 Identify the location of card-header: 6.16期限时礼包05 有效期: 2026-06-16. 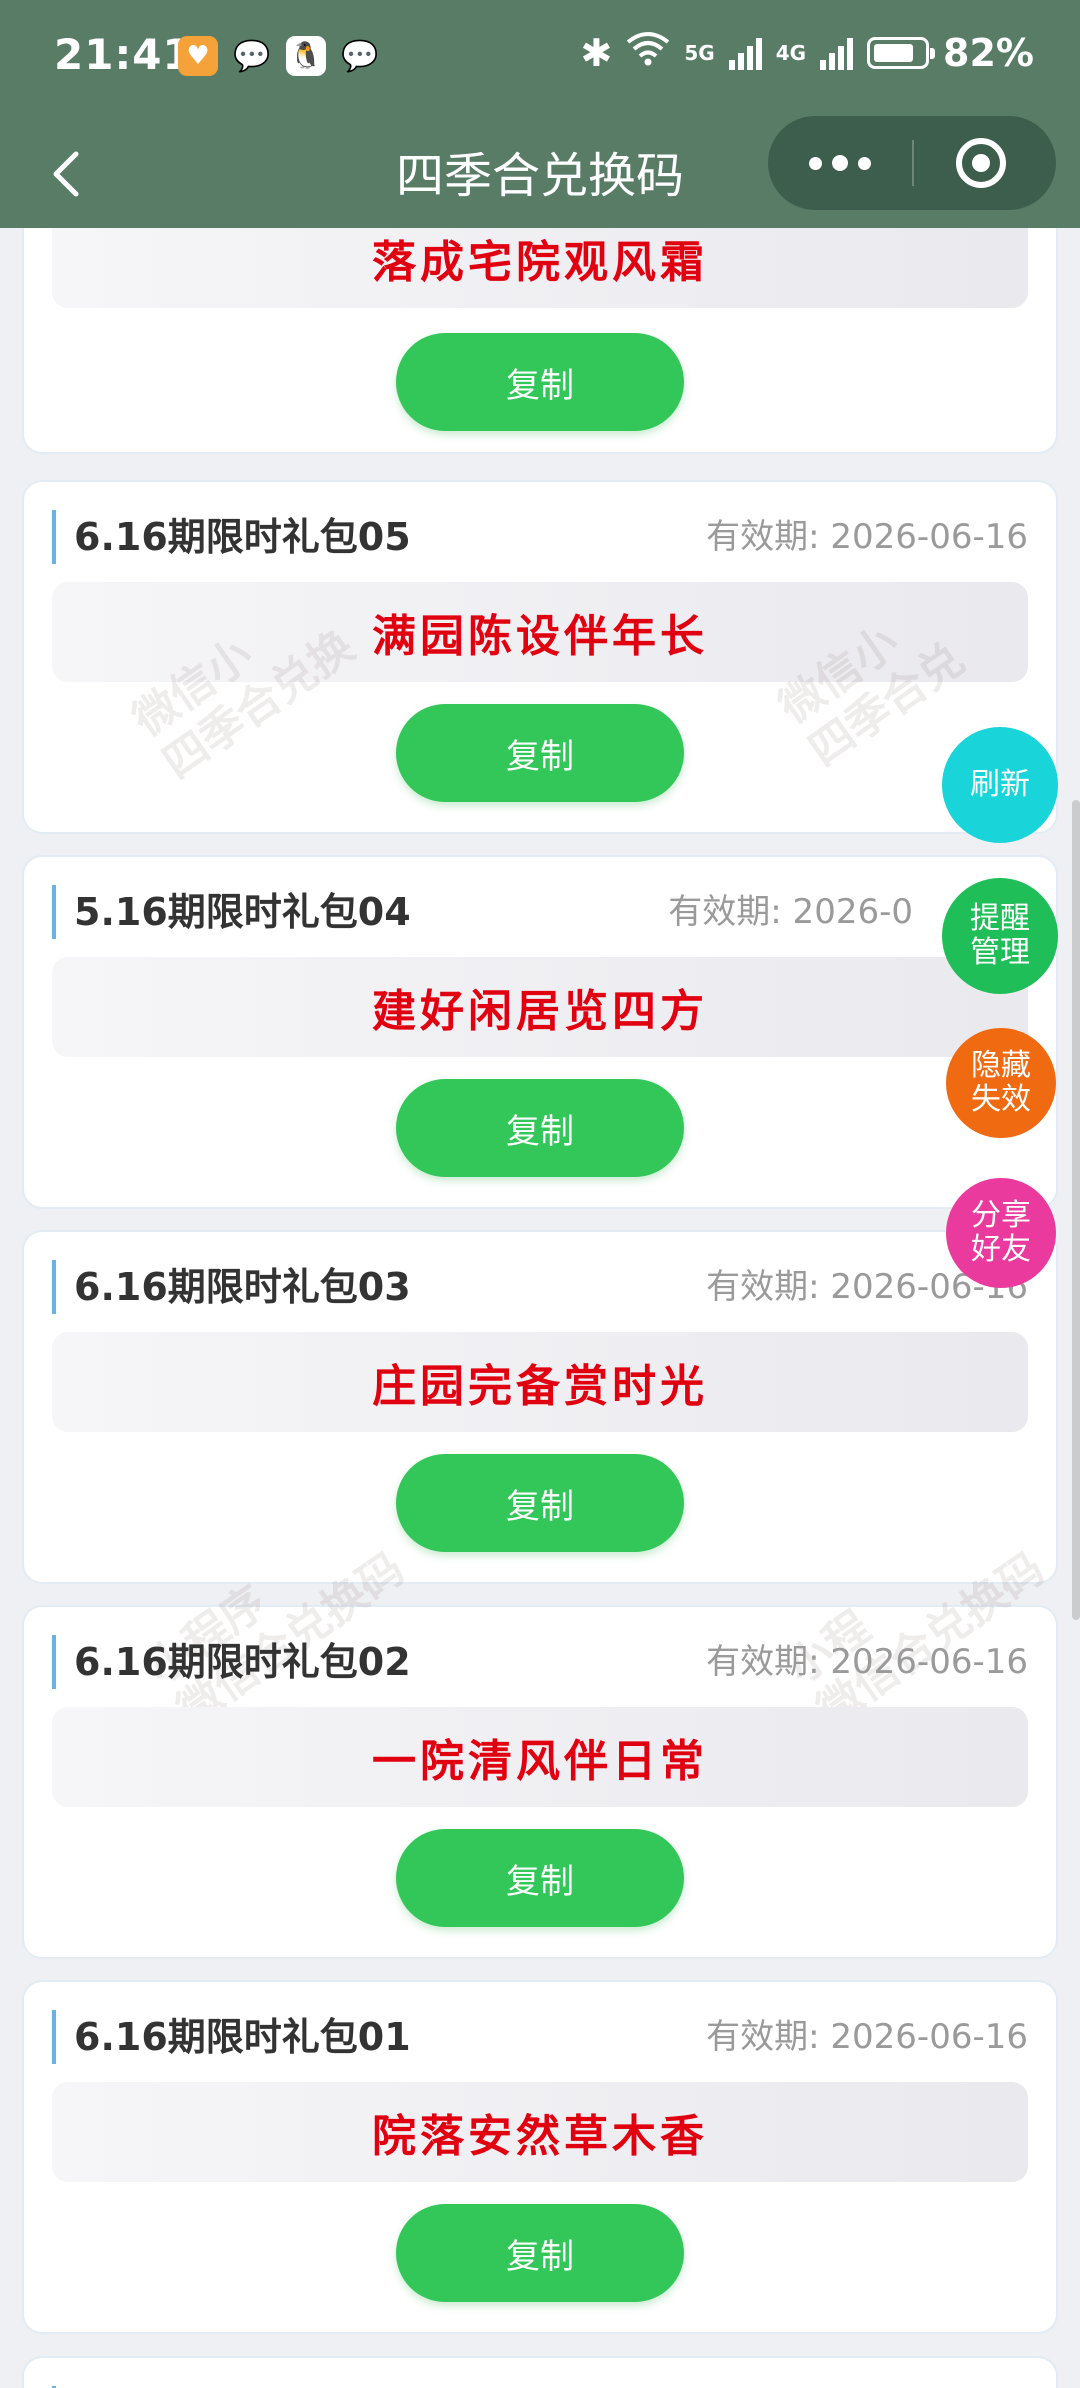
(540, 537).